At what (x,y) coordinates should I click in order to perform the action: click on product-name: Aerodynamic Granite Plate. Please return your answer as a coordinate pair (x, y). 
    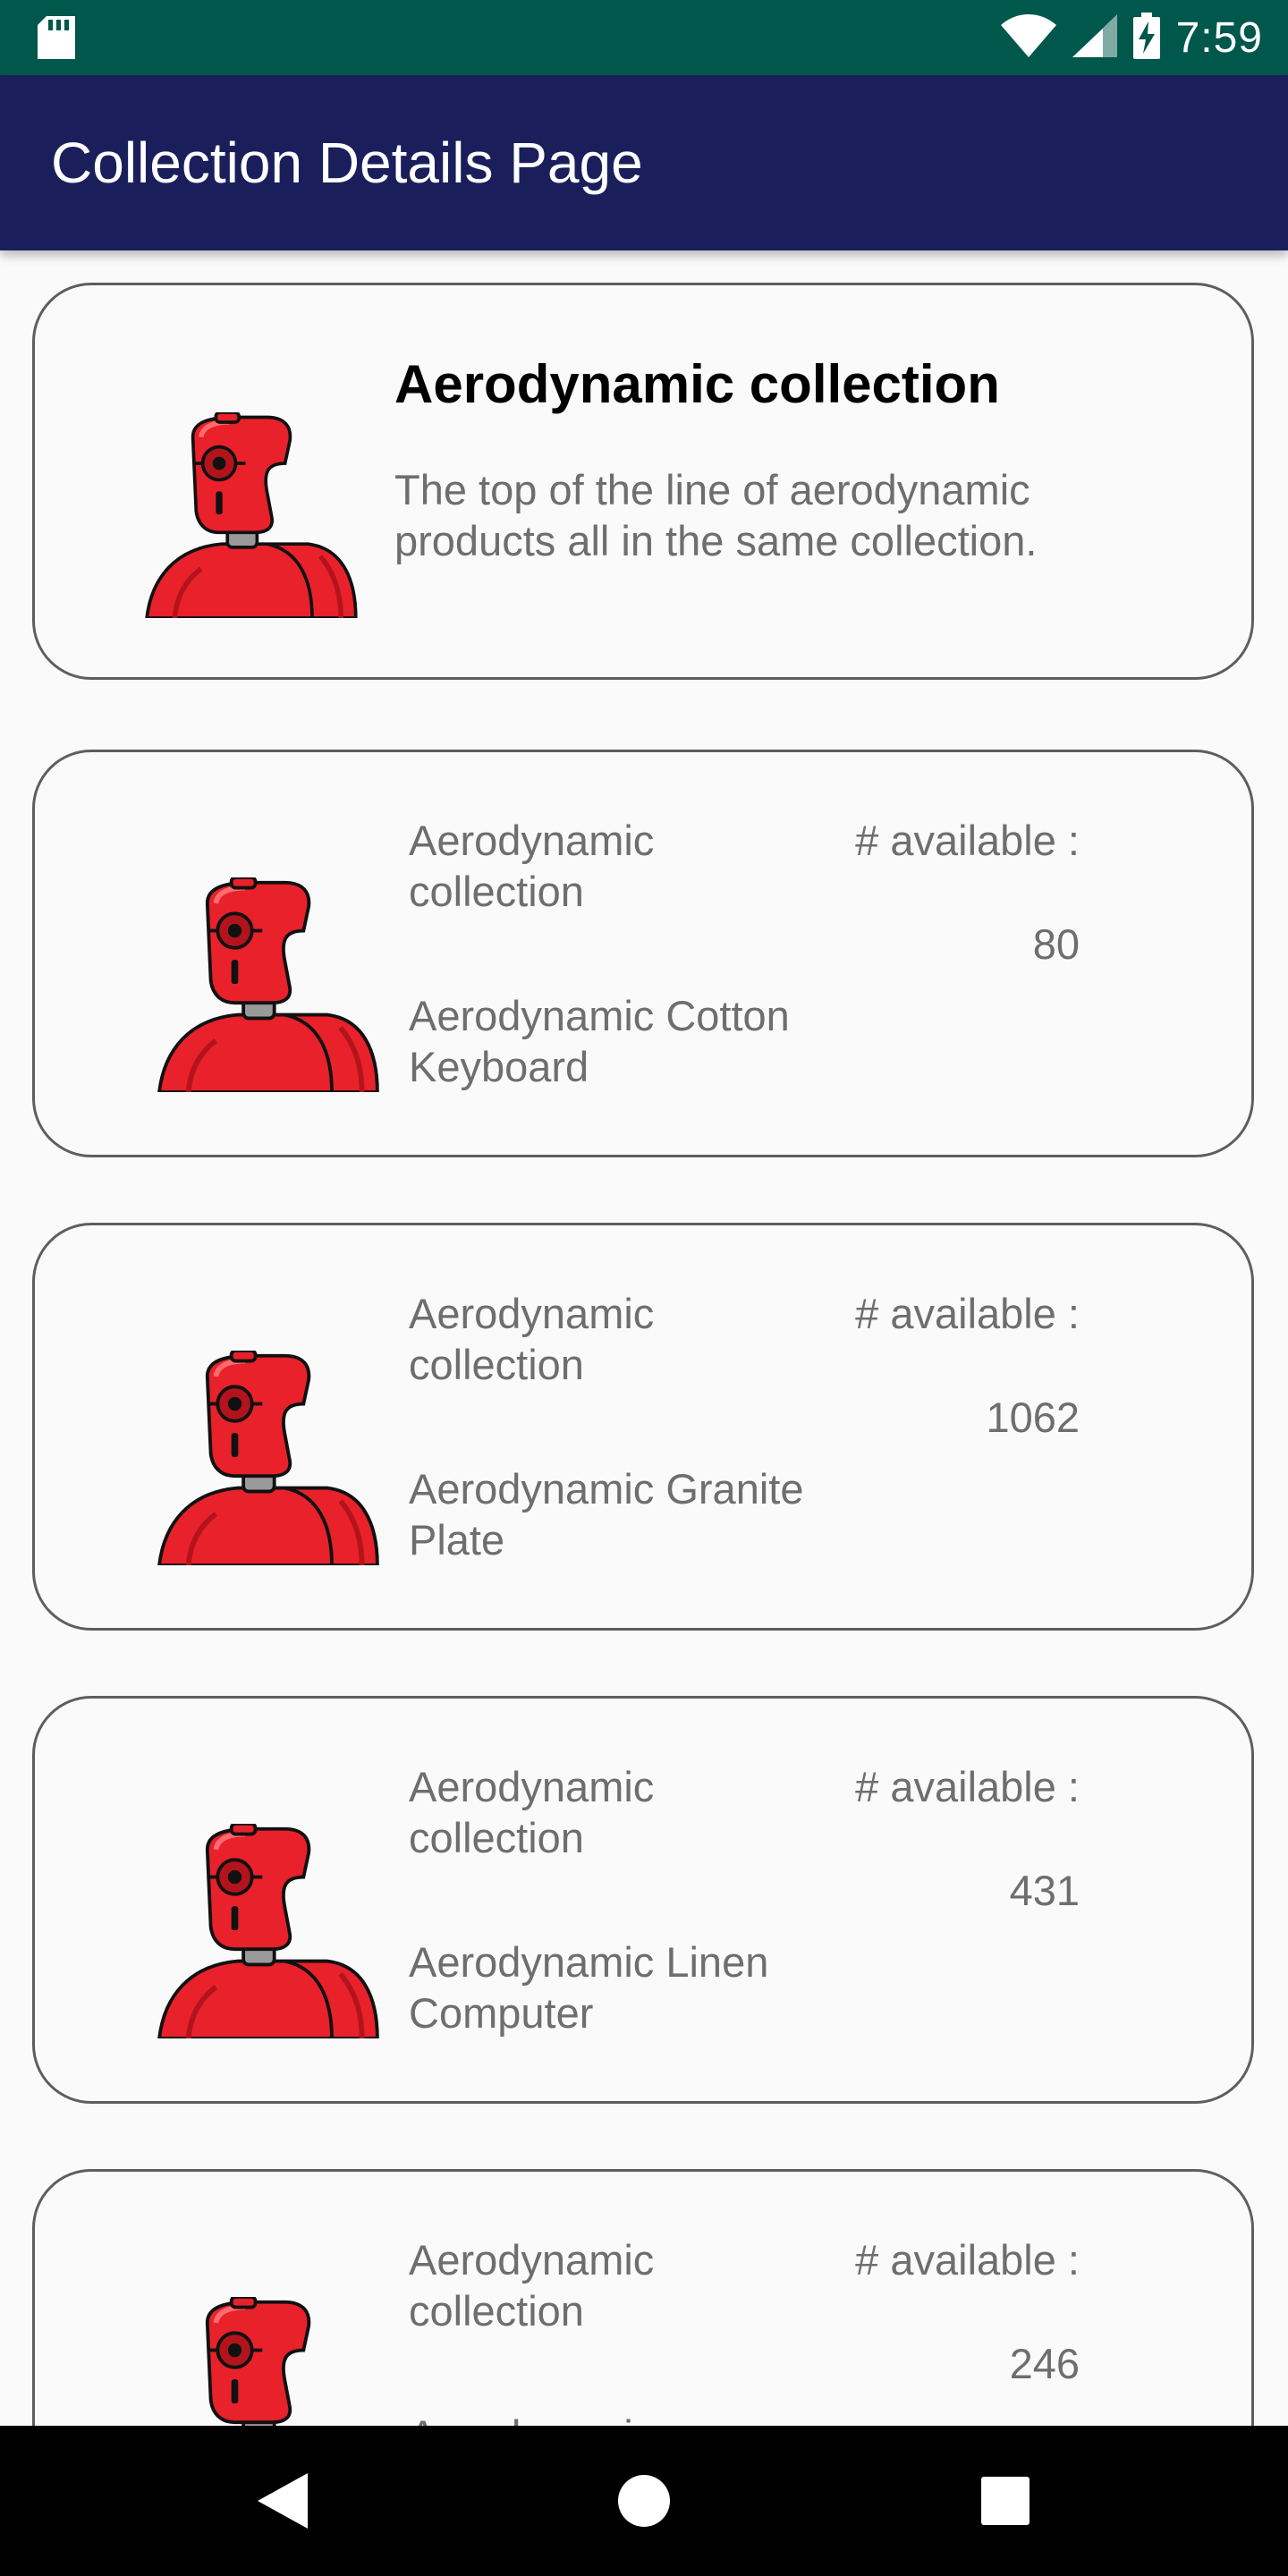
    Looking at the image, I should click on (606, 1514).